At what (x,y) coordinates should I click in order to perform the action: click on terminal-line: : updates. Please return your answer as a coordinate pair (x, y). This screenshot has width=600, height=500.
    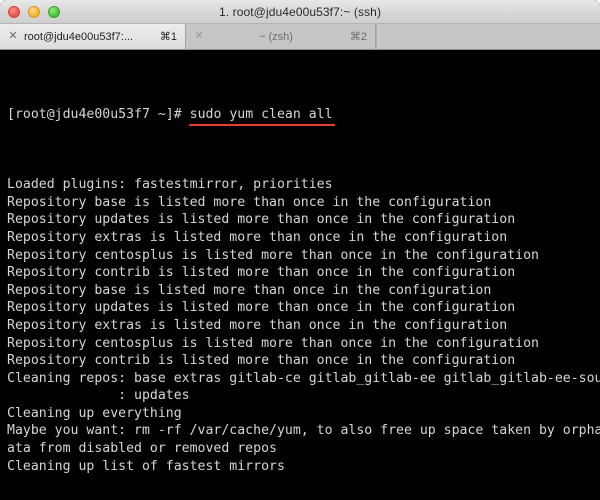
    Looking at the image, I should click on (98, 396).